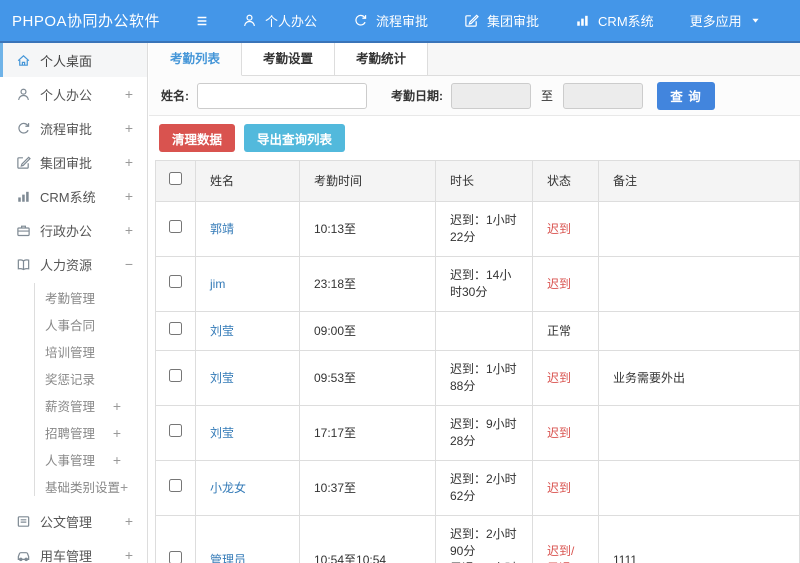 The height and width of the screenshot is (563, 800). I want to click on top-nav-personal-office: 个人办公, so click(279, 20).